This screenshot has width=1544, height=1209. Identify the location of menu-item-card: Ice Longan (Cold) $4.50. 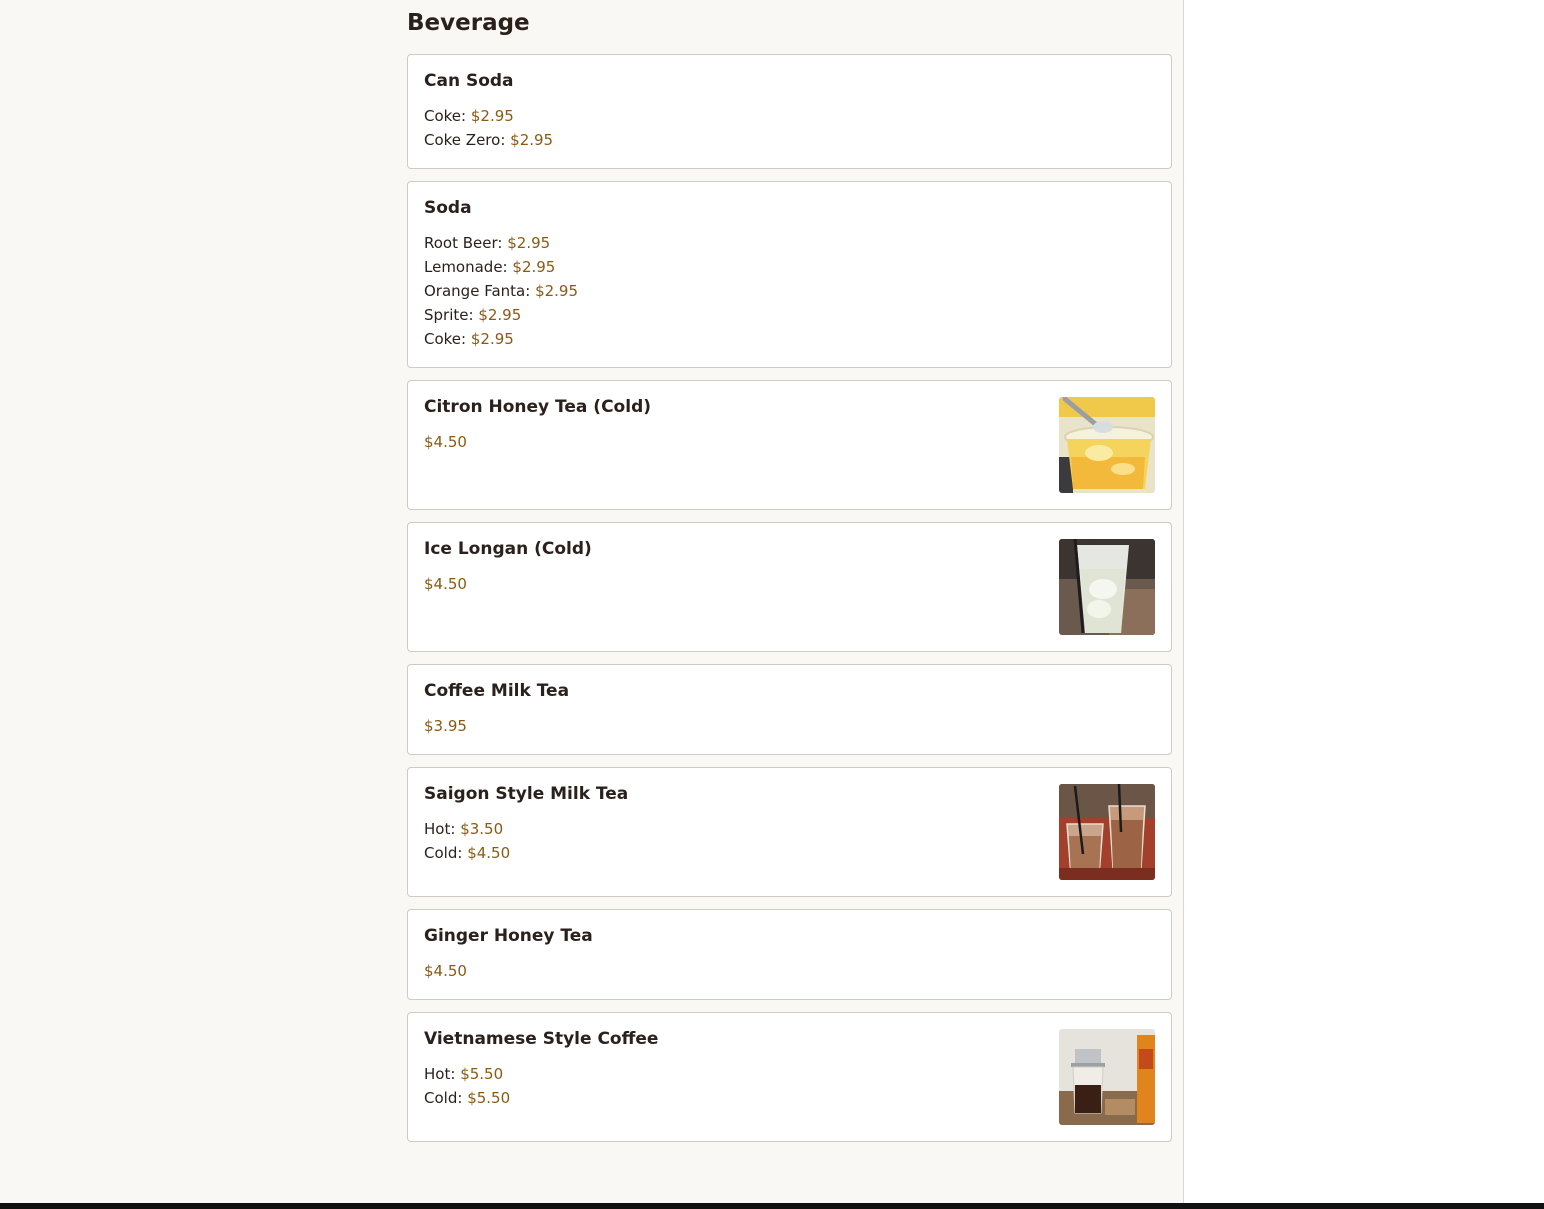
(789, 587).